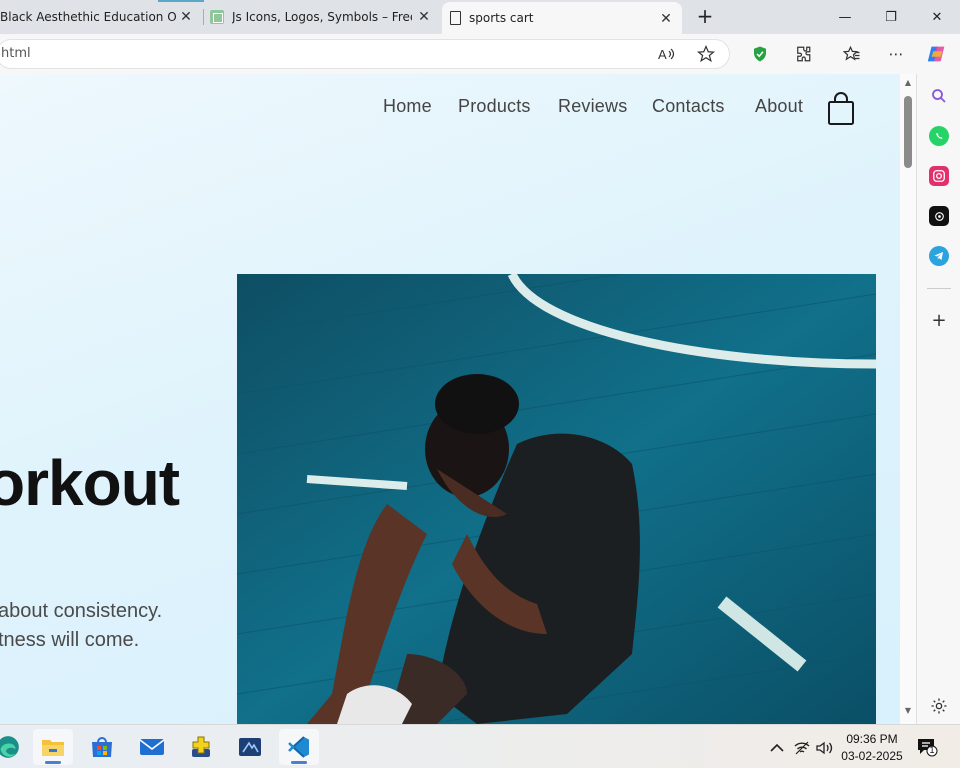 This screenshot has width=960, height=768. What do you see at coordinates (908, 83) in the screenshot?
I see `scroll-up-arrow-icon: ▲` at bounding box center [908, 83].